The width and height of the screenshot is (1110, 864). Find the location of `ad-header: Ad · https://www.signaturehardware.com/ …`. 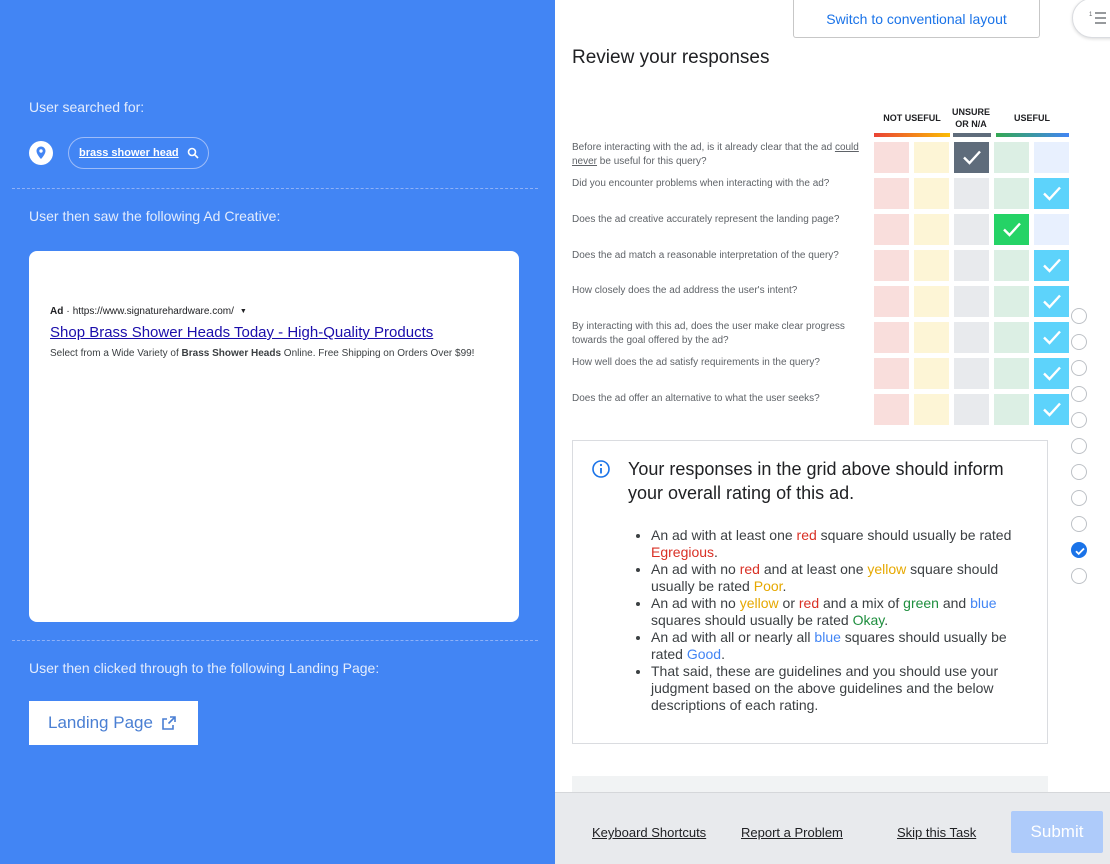

ad-header: Ad · https://www.signaturehardware.com/ … is located at coordinates (148, 311).